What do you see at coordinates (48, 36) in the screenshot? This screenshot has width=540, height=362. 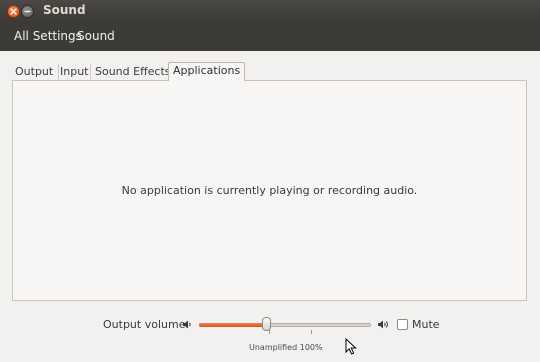 I see `all-settings-button: All Settings` at bounding box center [48, 36].